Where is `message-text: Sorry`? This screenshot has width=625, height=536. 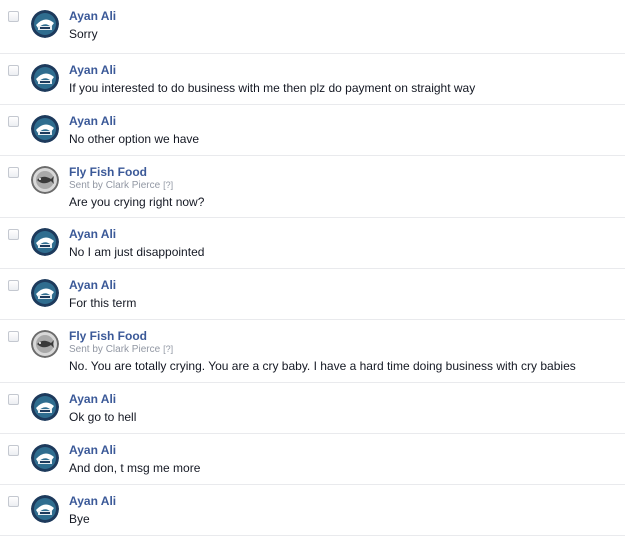
message-text: Sorry is located at coordinates (83, 34).